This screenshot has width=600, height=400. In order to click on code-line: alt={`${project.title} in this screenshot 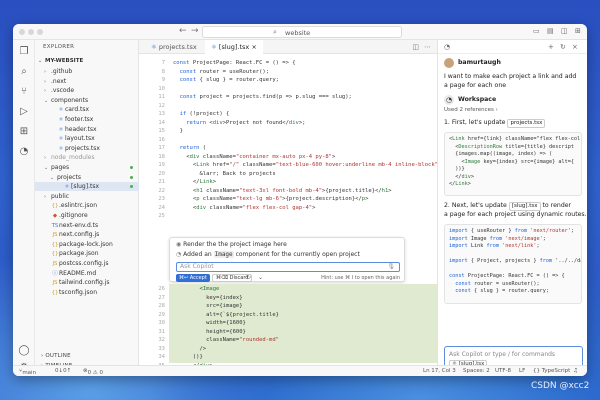, I will do `click(244, 315)`.